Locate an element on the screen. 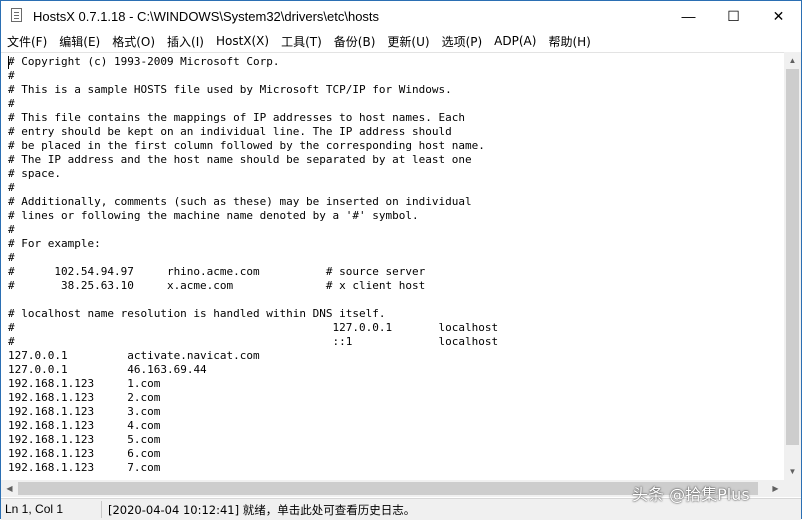 The image size is (802, 520). scroll-right-arrow-icon: ▶ is located at coordinates (775, 488).